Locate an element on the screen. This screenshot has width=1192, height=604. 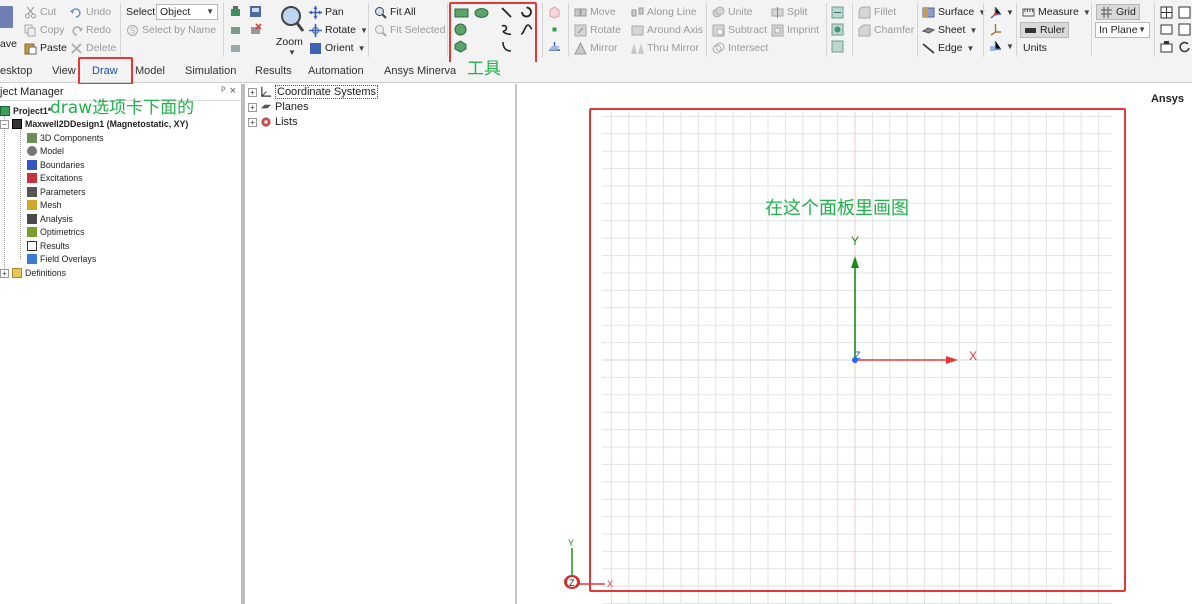
tab-automation: Automation is located at coordinates (336, 71).